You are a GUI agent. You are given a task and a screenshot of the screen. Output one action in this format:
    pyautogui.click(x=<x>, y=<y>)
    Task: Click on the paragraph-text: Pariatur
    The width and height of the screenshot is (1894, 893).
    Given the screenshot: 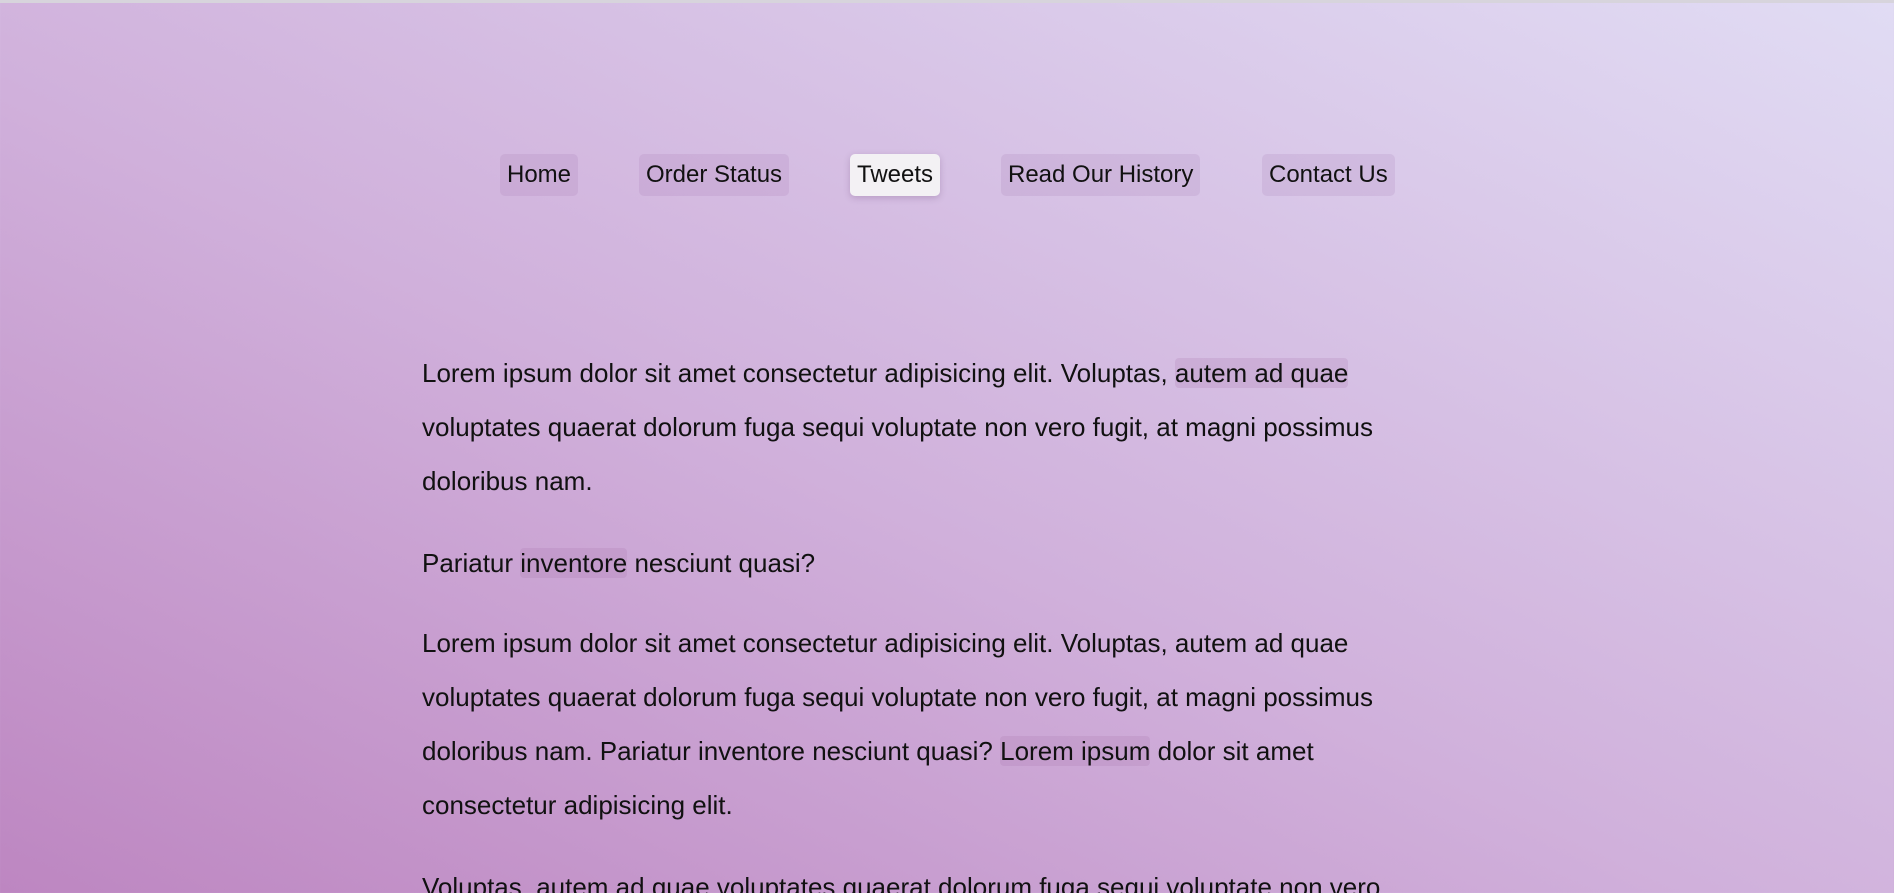 What is the action you would take?
    pyautogui.click(x=471, y=563)
    